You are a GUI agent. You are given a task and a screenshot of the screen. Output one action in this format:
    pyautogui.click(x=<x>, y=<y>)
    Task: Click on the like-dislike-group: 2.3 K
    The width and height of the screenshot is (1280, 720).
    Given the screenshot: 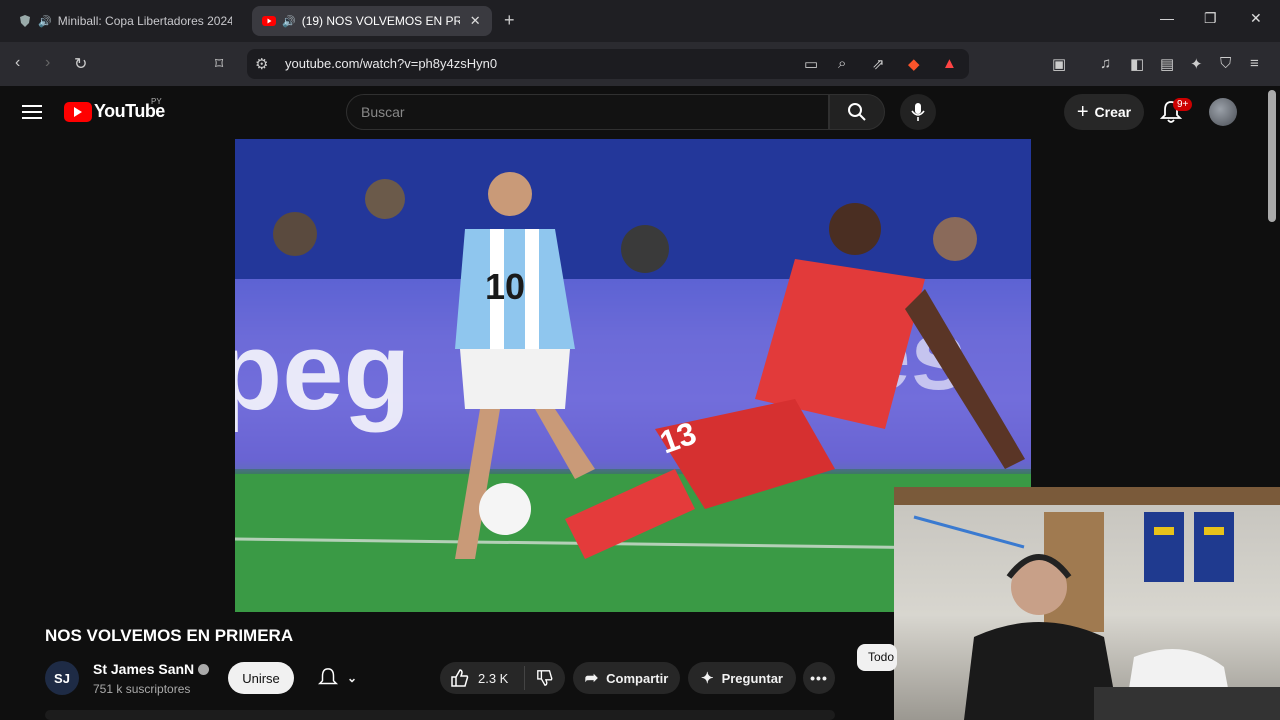 What is the action you would take?
    pyautogui.click(x=502, y=678)
    